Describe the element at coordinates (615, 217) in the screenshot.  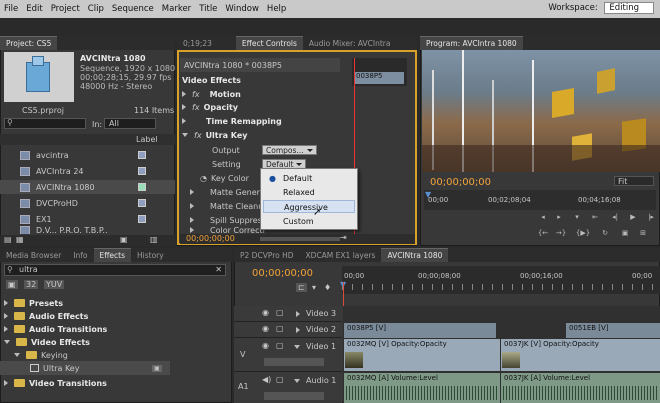
I see `step-back-frame-icon: ◂|` at that location.